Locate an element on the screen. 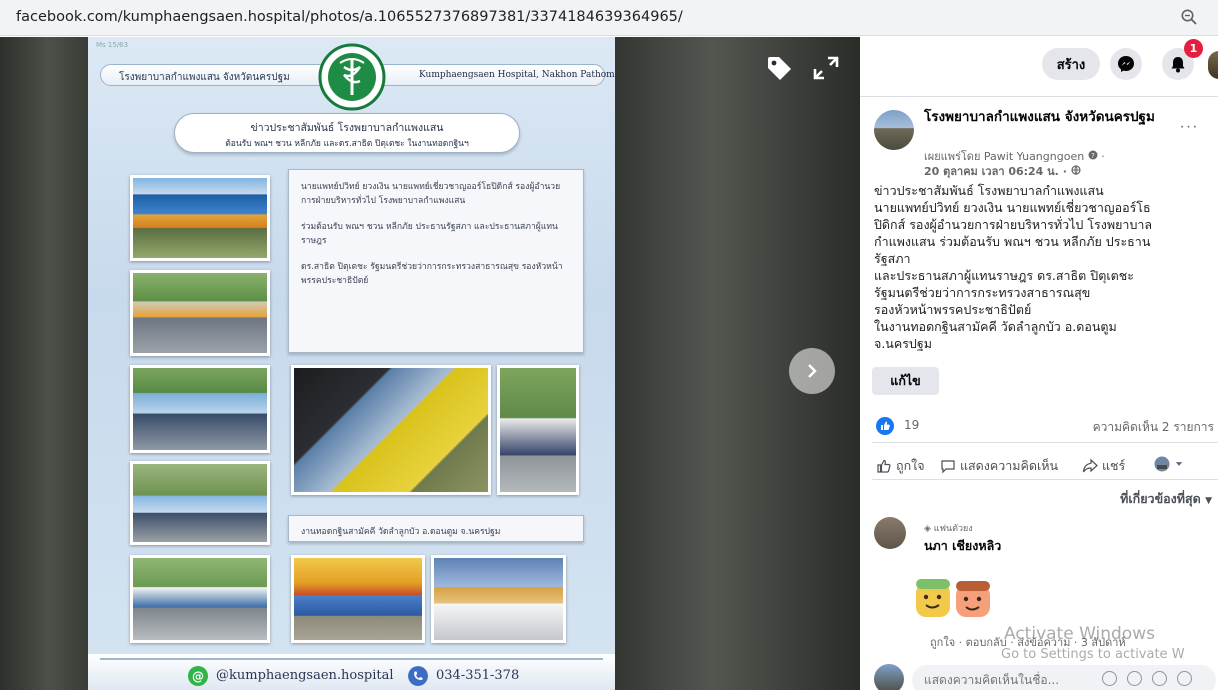 The height and width of the screenshot is (690, 1218). viewer-backdrop-left is located at coordinates (44, 363).